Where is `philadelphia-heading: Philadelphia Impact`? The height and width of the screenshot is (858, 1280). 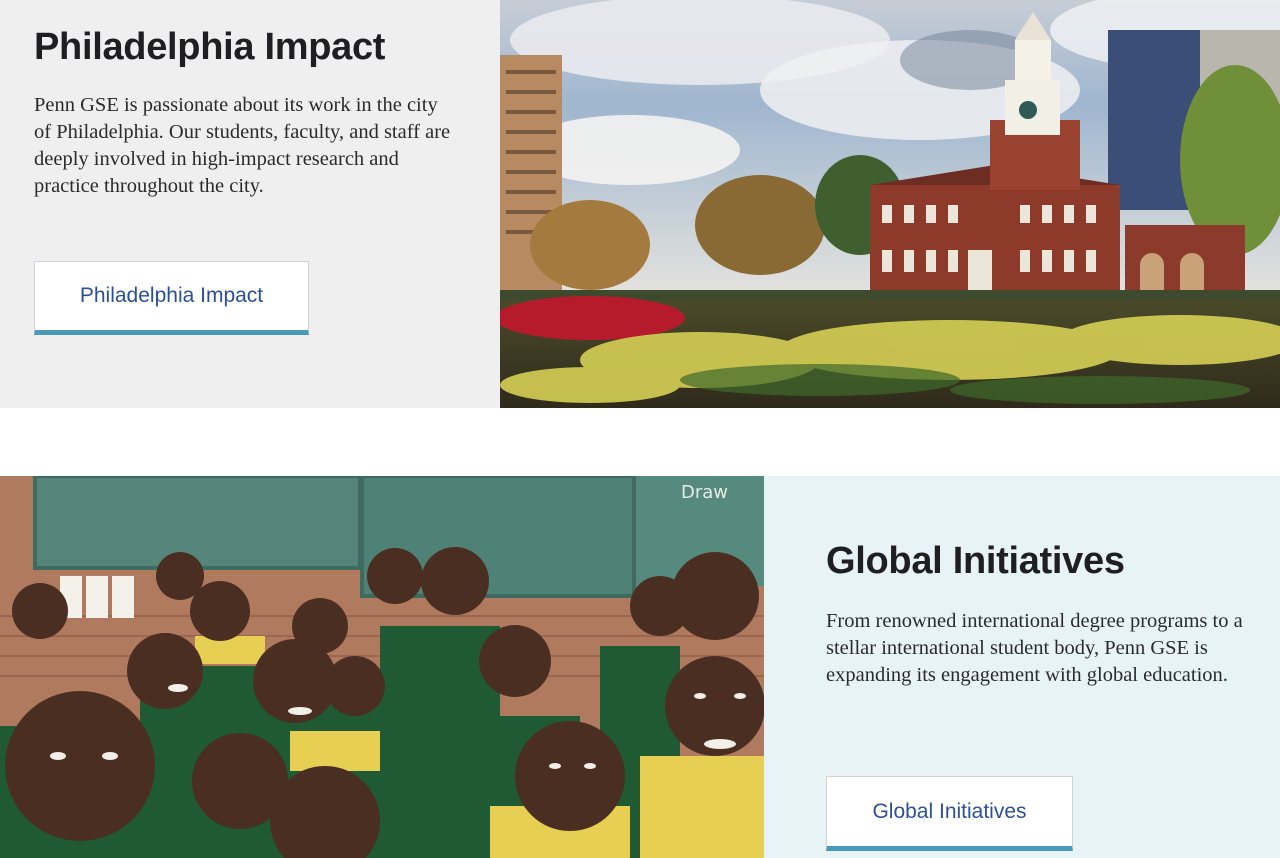
philadelphia-heading: Philadelphia Impact is located at coordinates (210, 47).